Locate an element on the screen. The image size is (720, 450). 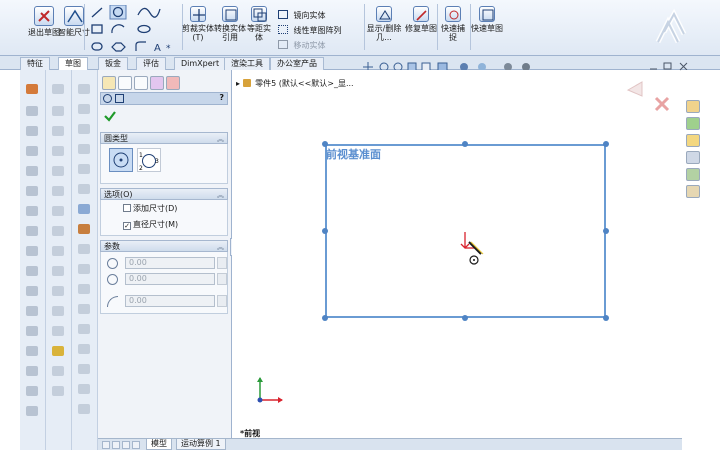
perimeter-circle-icon: 1 3 2 is located at coordinates (149, 162).